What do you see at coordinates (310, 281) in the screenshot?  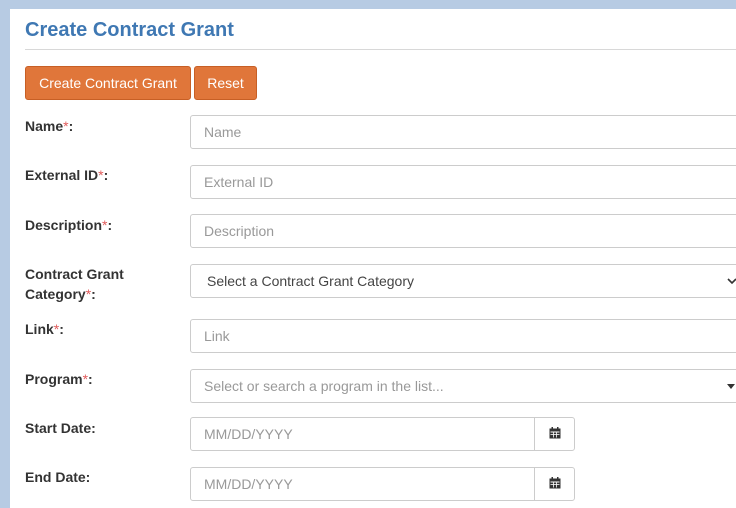 I see `category-selected-value: Select a Contract Grant Category` at bounding box center [310, 281].